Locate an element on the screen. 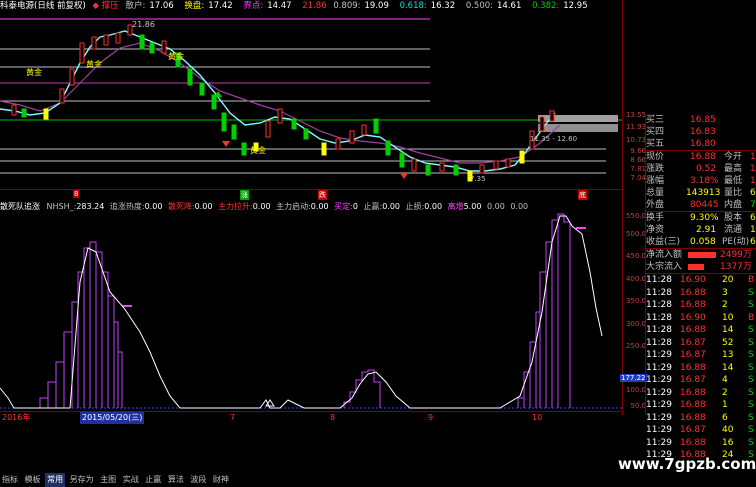 The height and width of the screenshot is (487, 756). header-stat: 散户: 17.06 is located at coordinates (149, 6).